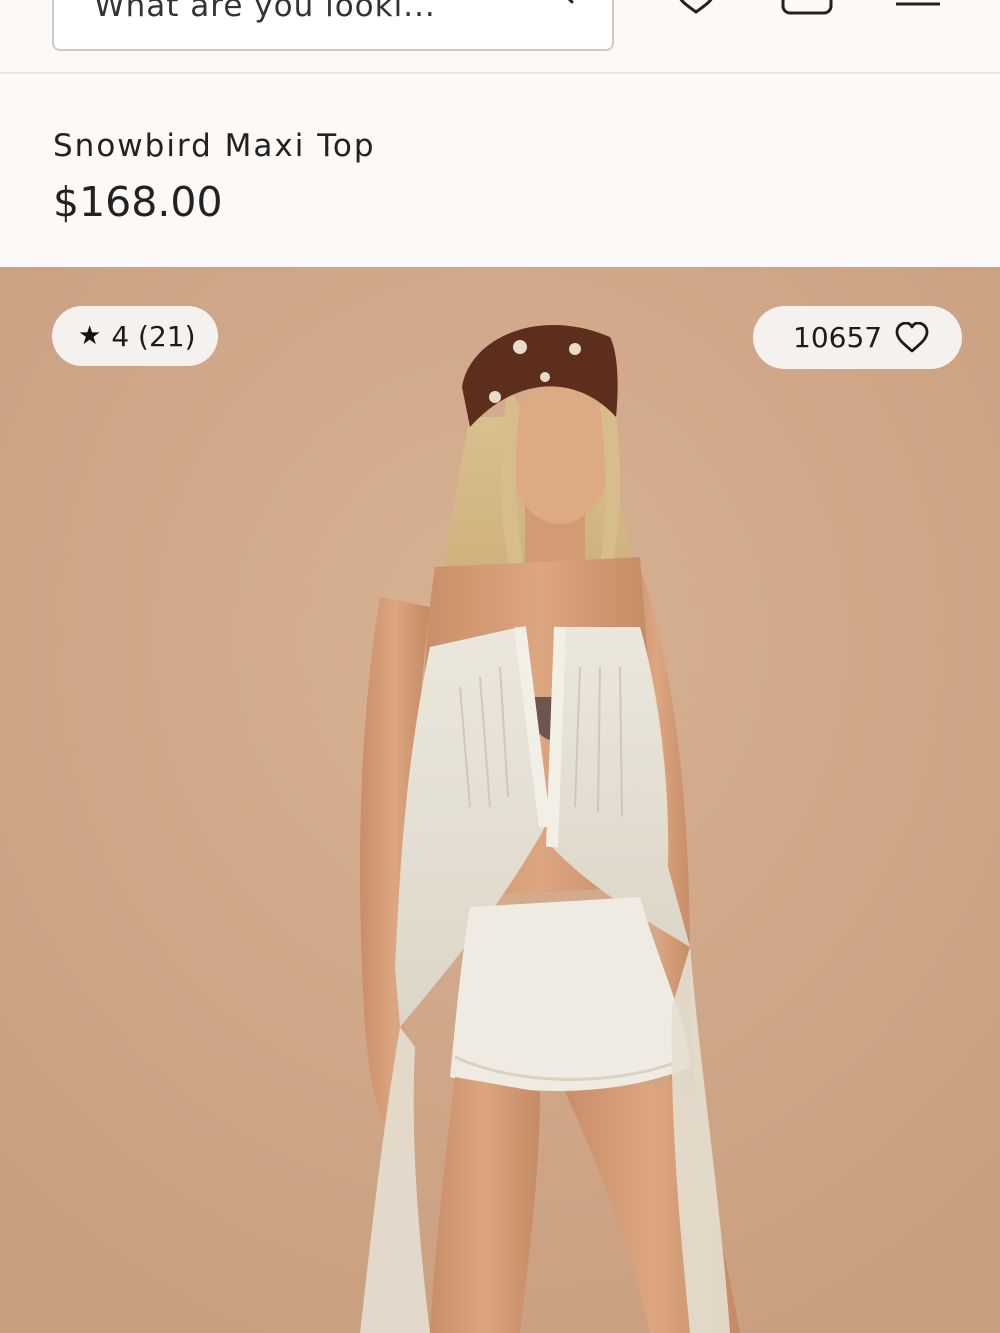 This screenshot has width=1000, height=1333. I want to click on favorite-button: 10657, so click(857, 337).